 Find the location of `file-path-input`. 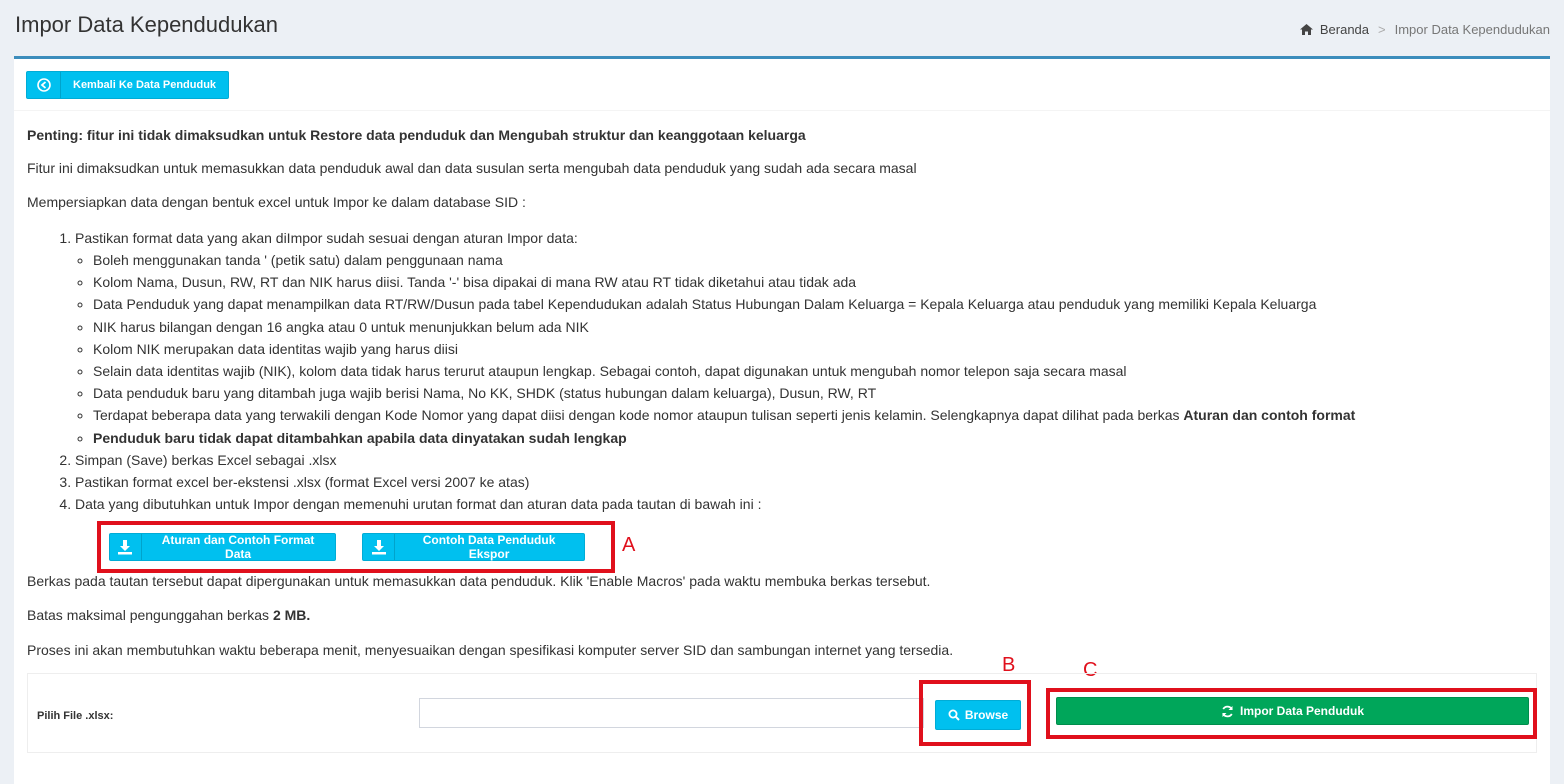

file-path-input is located at coordinates (671, 713).